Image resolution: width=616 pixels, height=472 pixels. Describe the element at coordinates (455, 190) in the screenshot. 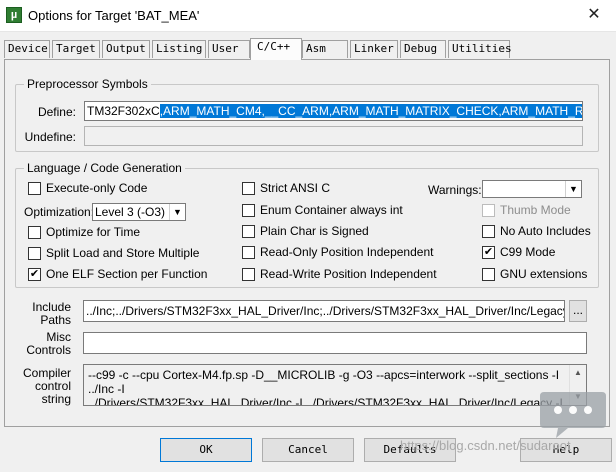

I see `warnings-label: Warnings:` at that location.